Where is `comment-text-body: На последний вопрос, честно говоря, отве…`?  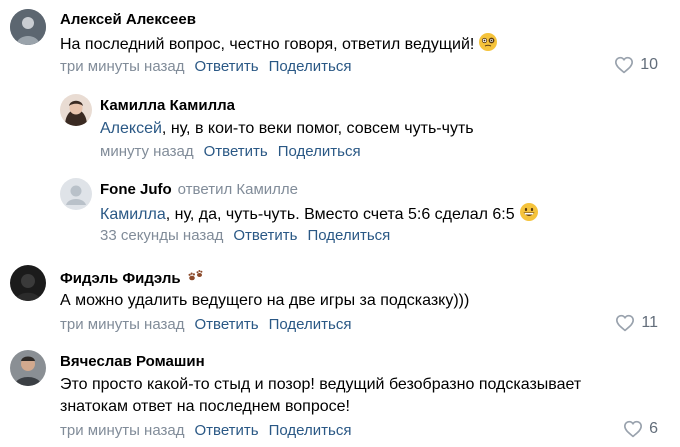 comment-text-body: На последний вопрос, честно говоря, отве… is located at coordinates (267, 44).